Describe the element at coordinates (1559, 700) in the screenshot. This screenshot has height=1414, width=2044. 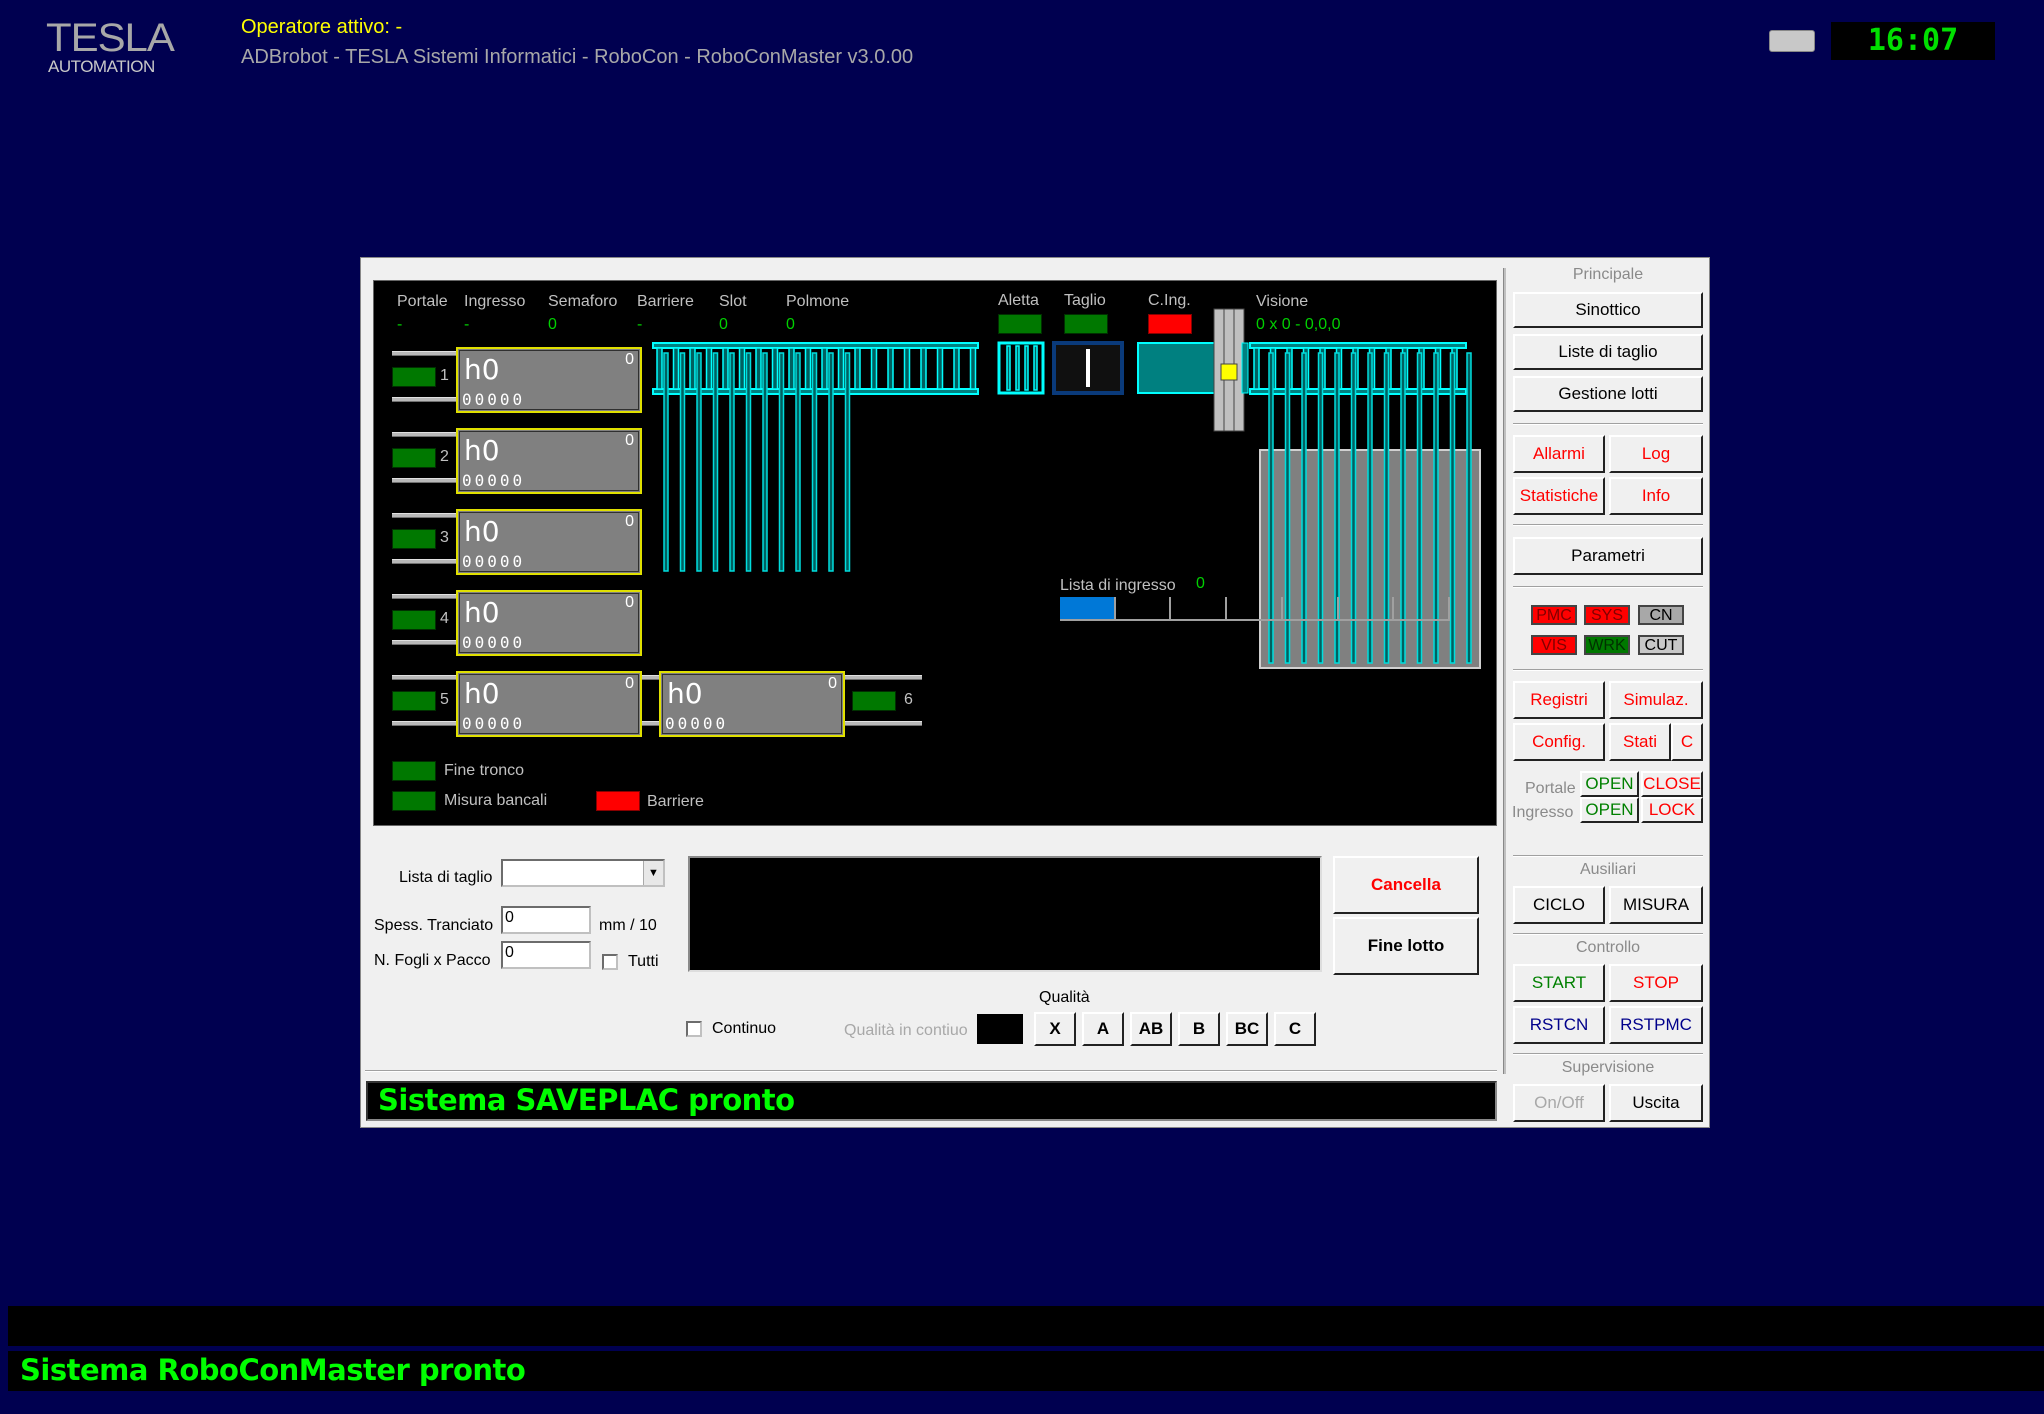
I see `registri-button: Registri` at that location.